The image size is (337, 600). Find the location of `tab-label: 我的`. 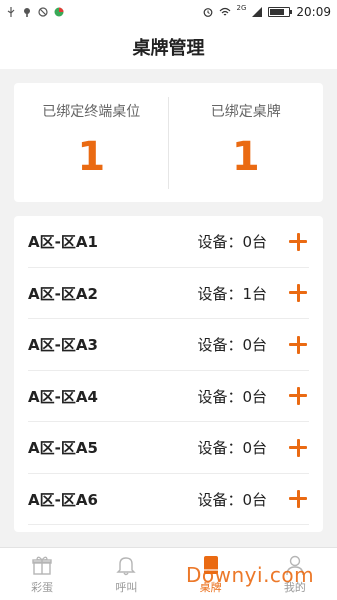

tab-label: 我的 is located at coordinates (294, 587).